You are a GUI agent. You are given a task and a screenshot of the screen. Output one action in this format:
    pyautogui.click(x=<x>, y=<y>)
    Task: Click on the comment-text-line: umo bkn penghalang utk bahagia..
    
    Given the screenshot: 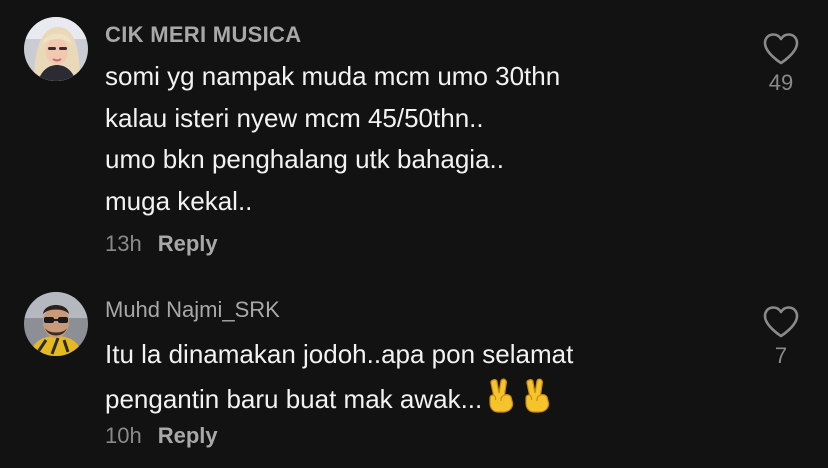 What is the action you would take?
    pyautogui.click(x=304, y=159)
    